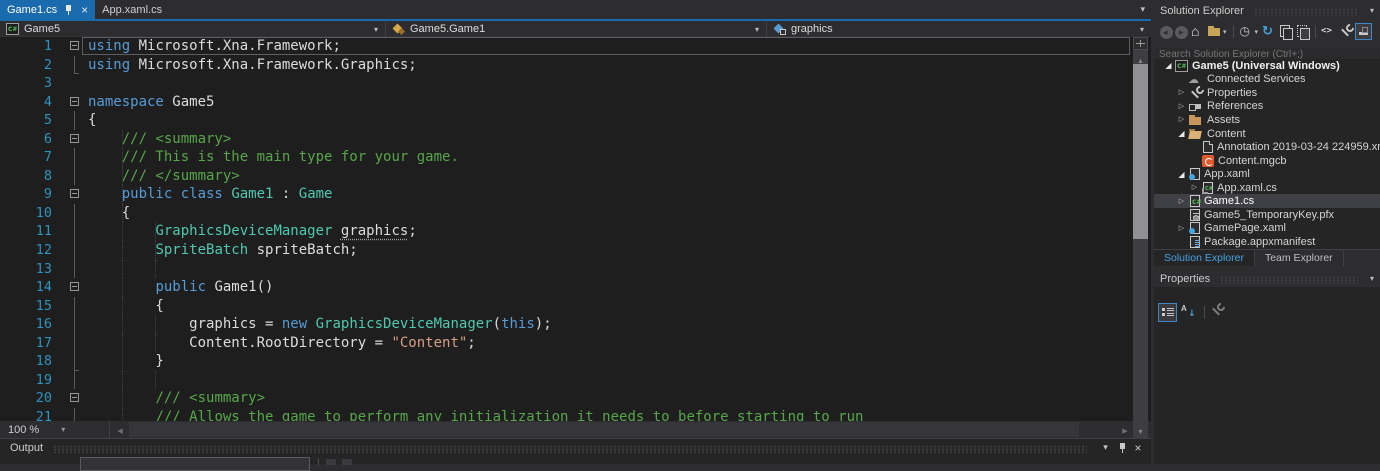  I want to click on tab-overflow-chevron-icon: ▾, so click(1142, 9).